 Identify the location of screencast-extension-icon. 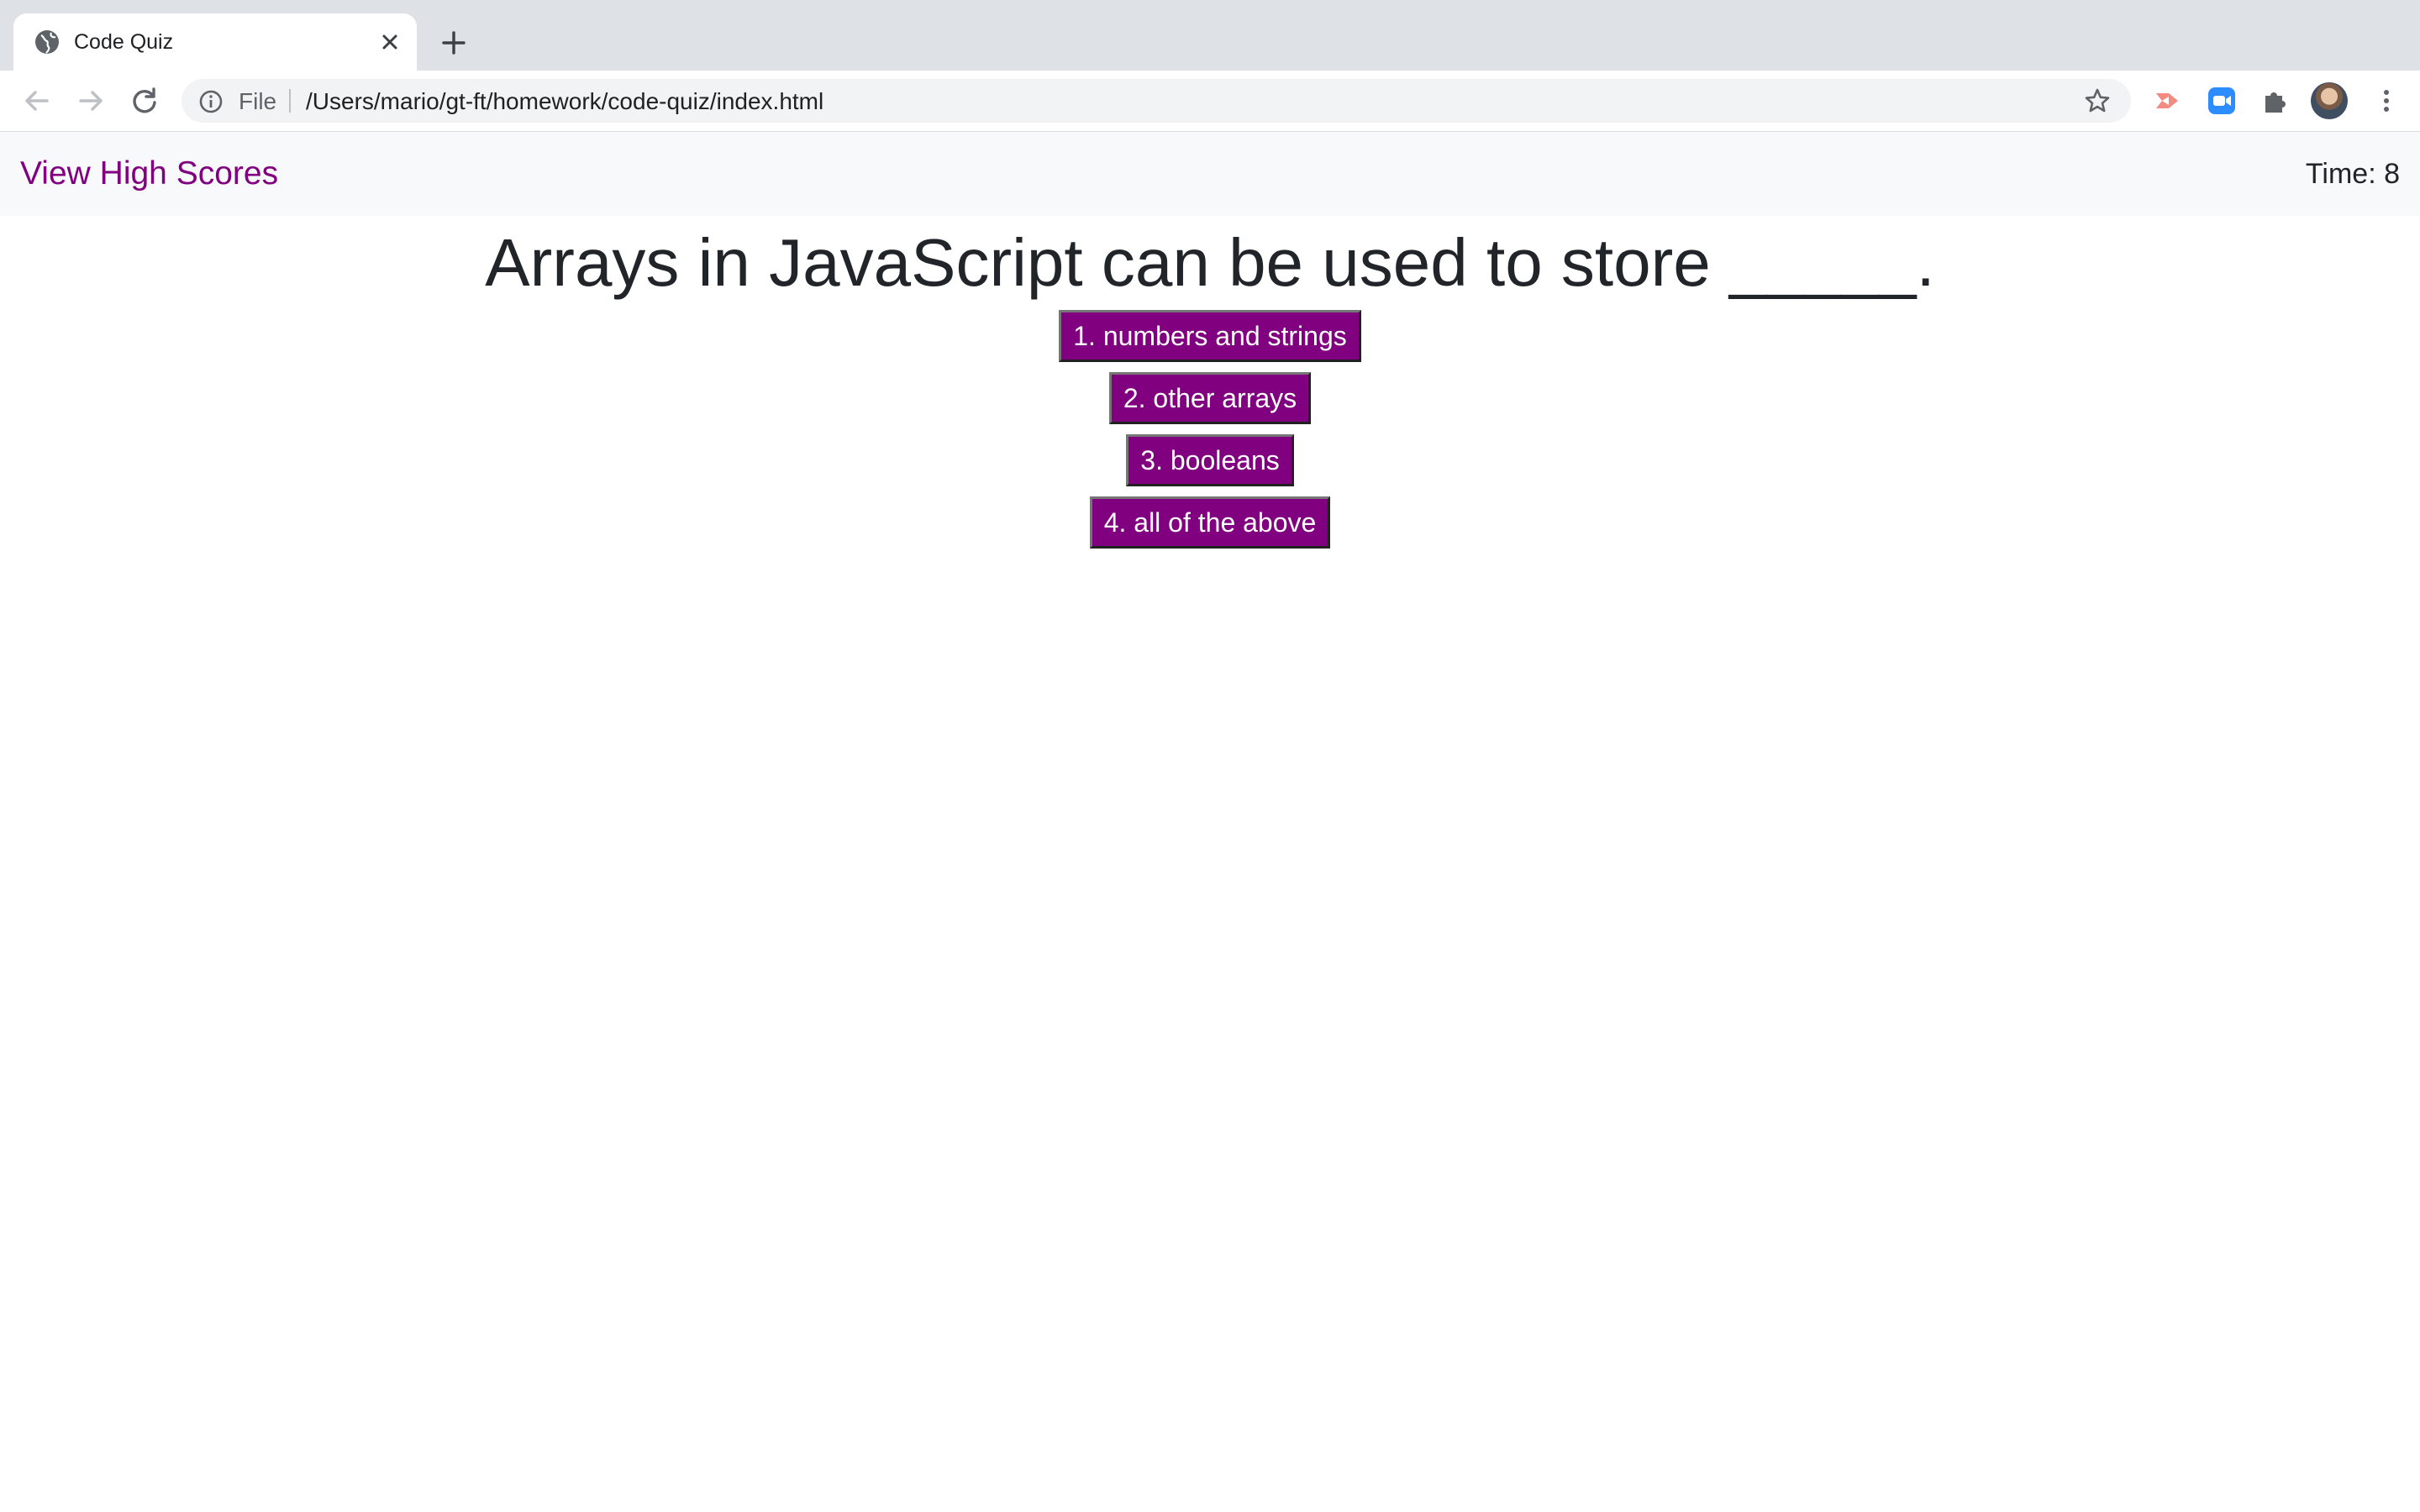
(2168, 101).